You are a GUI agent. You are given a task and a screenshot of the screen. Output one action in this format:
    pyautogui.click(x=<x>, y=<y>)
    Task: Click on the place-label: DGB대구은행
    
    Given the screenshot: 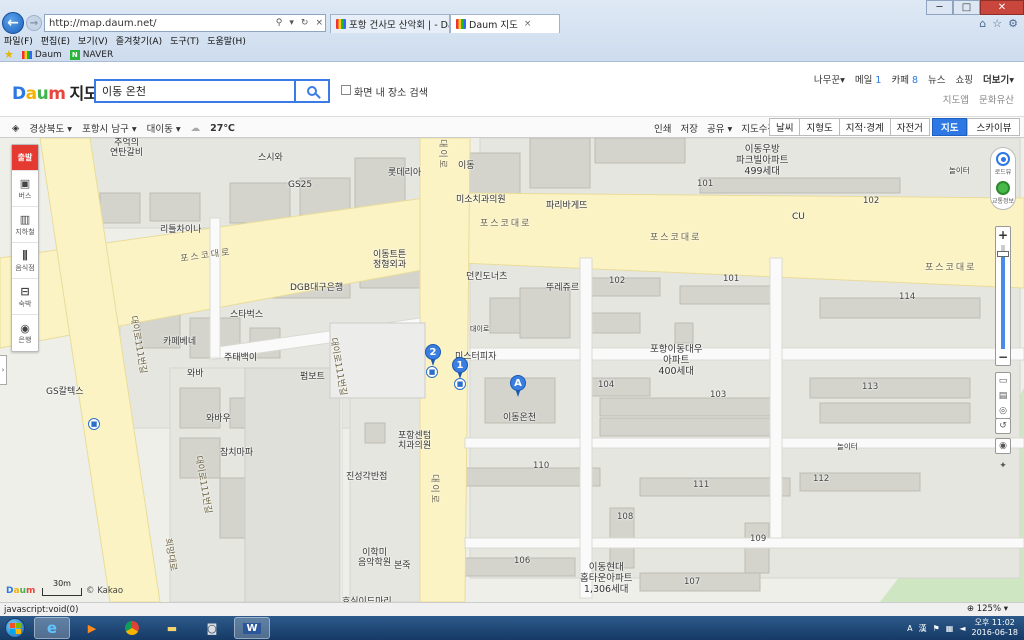 What is the action you would take?
    pyautogui.click(x=316, y=286)
    